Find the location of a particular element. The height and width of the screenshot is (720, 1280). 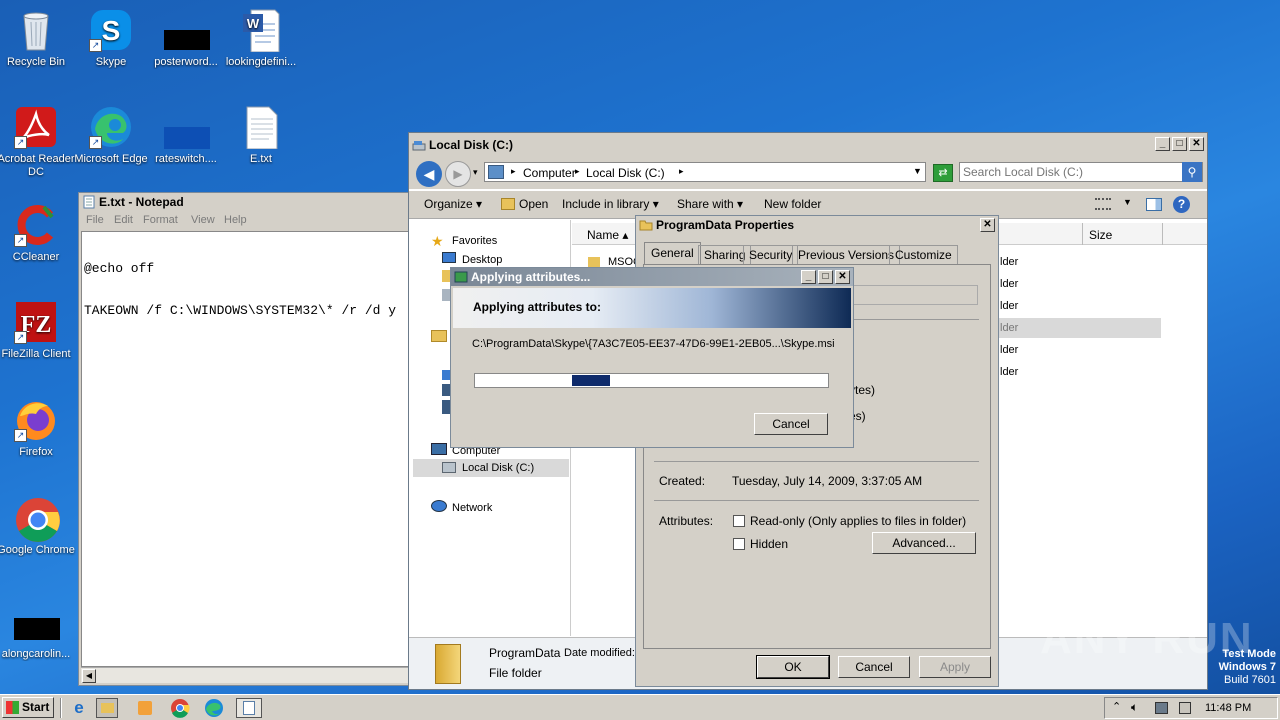

volume-icon: 🔈︎ is located at coordinates (1134, 707).